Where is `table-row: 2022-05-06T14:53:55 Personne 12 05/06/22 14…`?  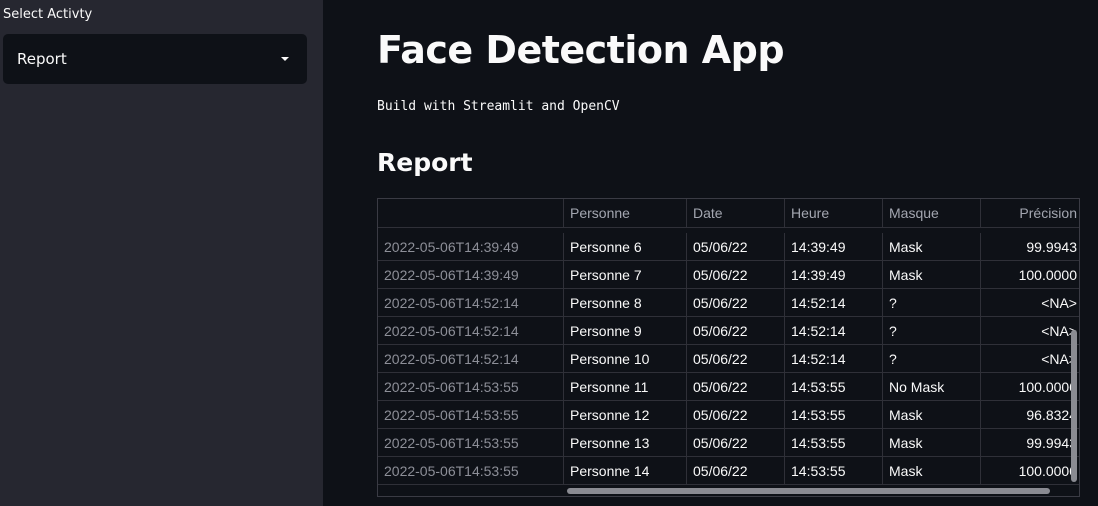 table-row: 2022-05-06T14:53:55 Personne 12 05/06/22 14… is located at coordinates (728, 415).